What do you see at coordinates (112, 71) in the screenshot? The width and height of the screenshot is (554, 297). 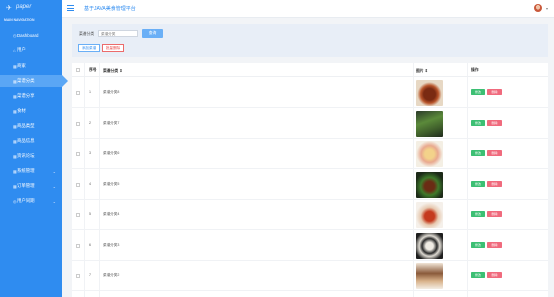 I see `column-header-category: 菜谱分类 ⇕` at bounding box center [112, 71].